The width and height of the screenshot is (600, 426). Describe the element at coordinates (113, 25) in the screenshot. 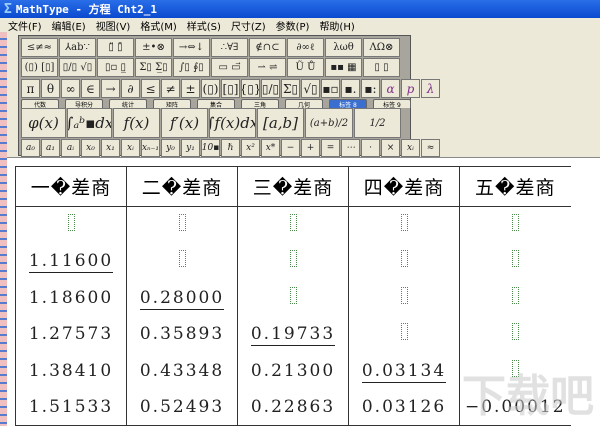

I see `menu-item: 视图(V)` at that location.